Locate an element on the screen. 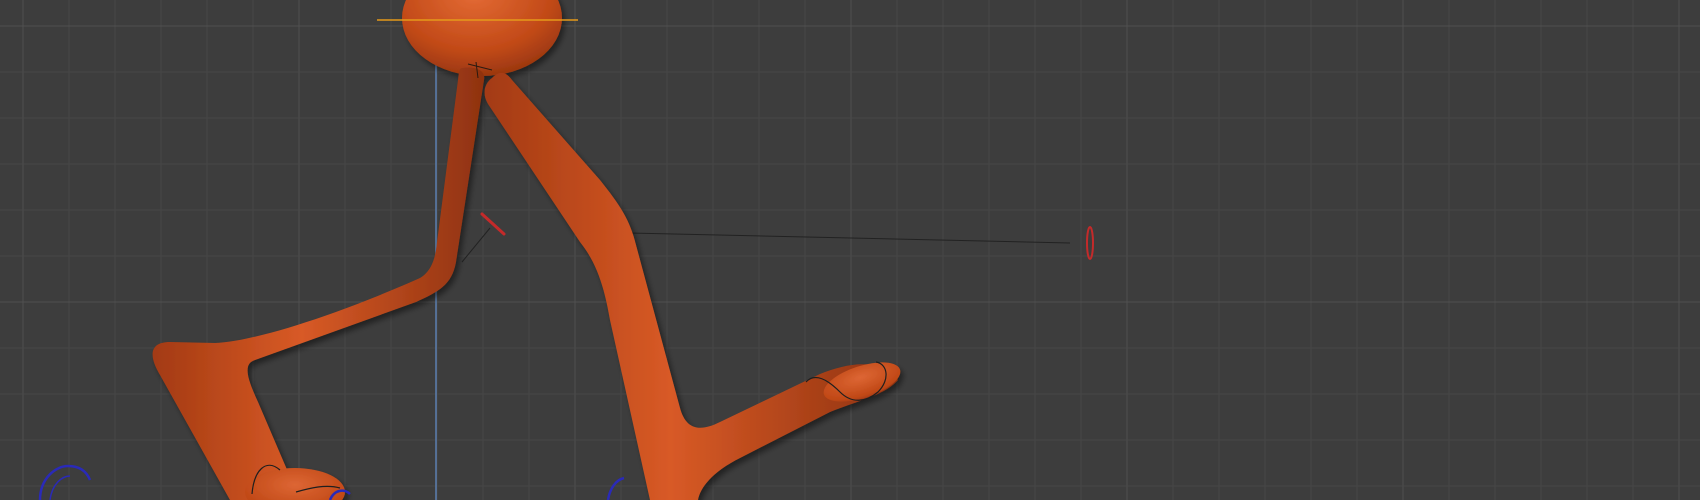 The image size is (1700, 500). left-foot-roll-control-inner is located at coordinates (60, 487).